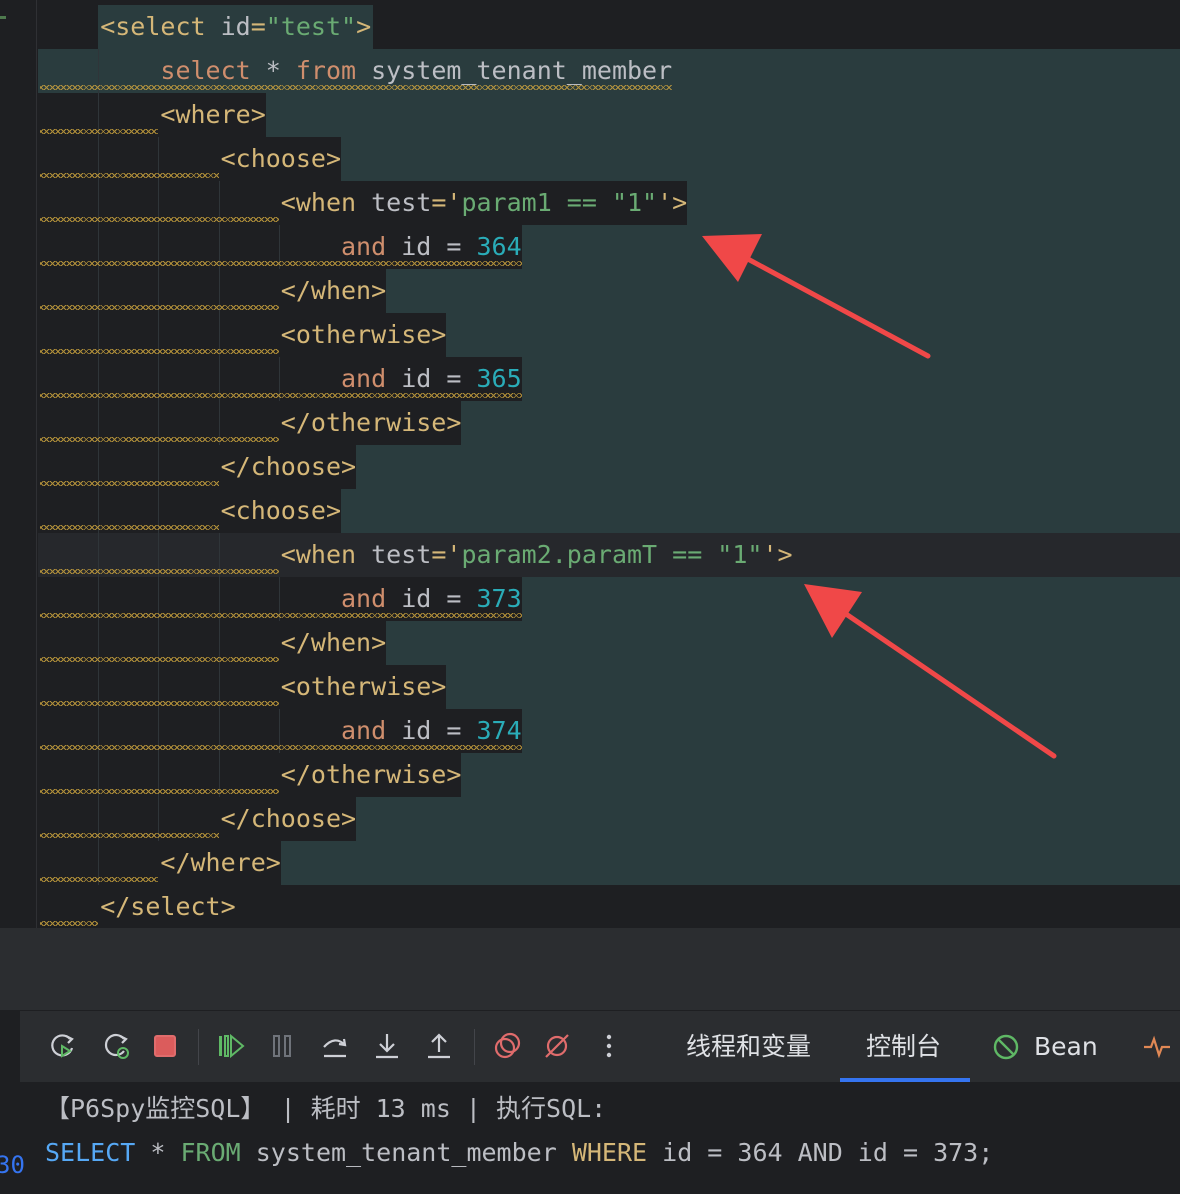  I want to click on code-line: and id = 373, so click(609, 599).